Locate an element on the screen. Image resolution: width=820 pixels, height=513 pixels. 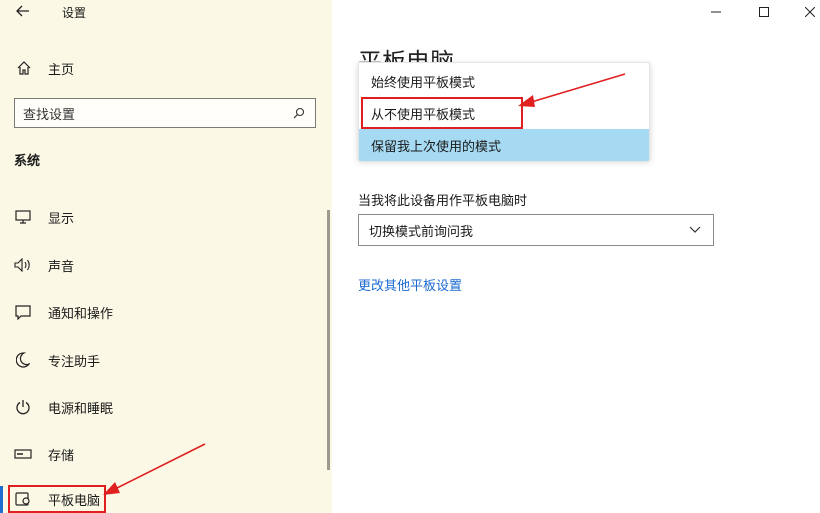
sidebar-item-sound: 声音 is located at coordinates (43, 265).